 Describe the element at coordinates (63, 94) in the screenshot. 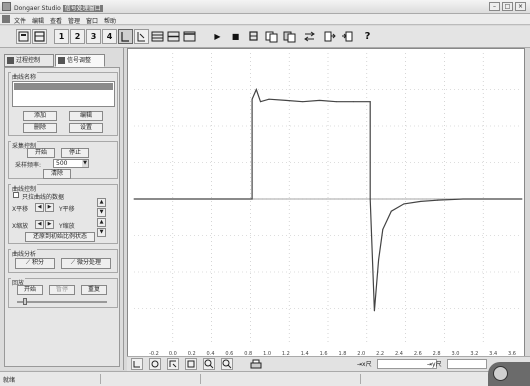

I see `curve-listbox` at that location.